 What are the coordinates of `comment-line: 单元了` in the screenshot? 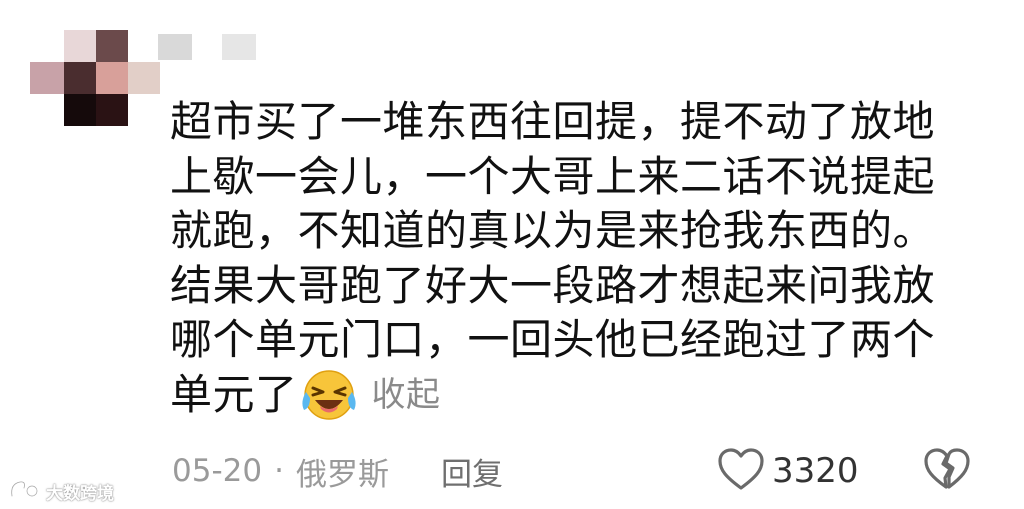 It's located at (234, 394).